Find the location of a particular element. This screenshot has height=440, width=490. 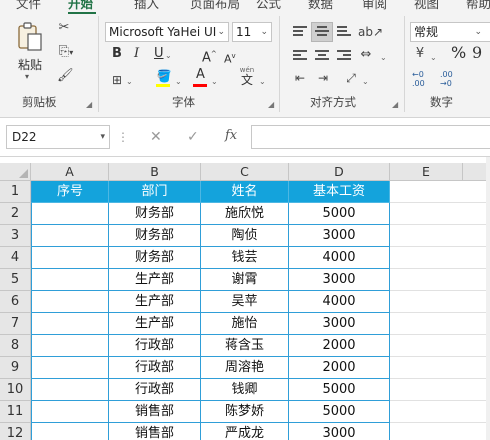

row-header: 4 is located at coordinates (15, 258).